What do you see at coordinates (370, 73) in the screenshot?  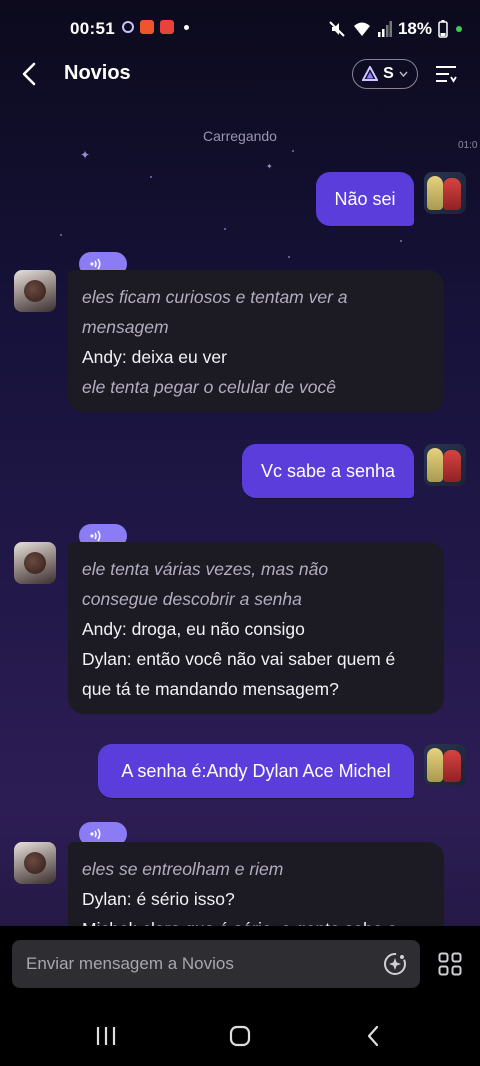 I see `model-icon` at bounding box center [370, 73].